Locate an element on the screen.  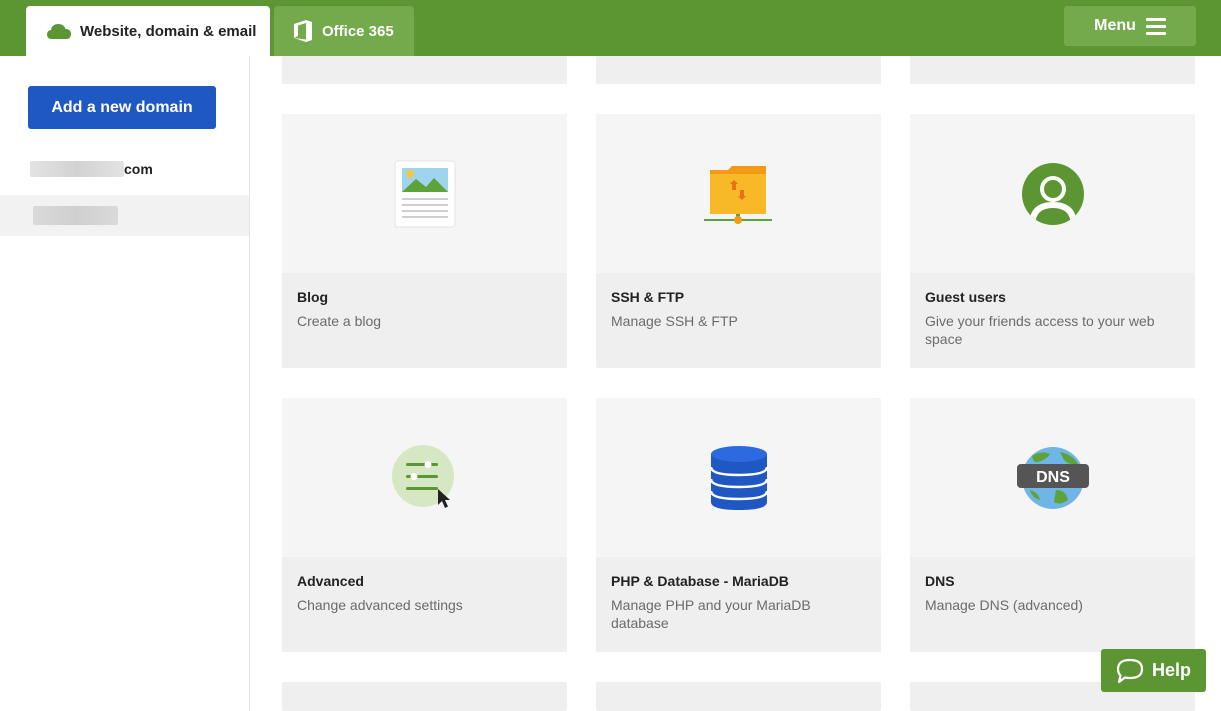
chat-bubble-icon is located at coordinates (1130, 671).